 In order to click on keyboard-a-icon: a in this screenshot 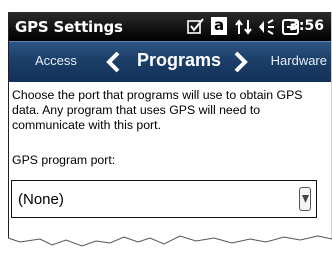, I will do `click(219, 25)`.